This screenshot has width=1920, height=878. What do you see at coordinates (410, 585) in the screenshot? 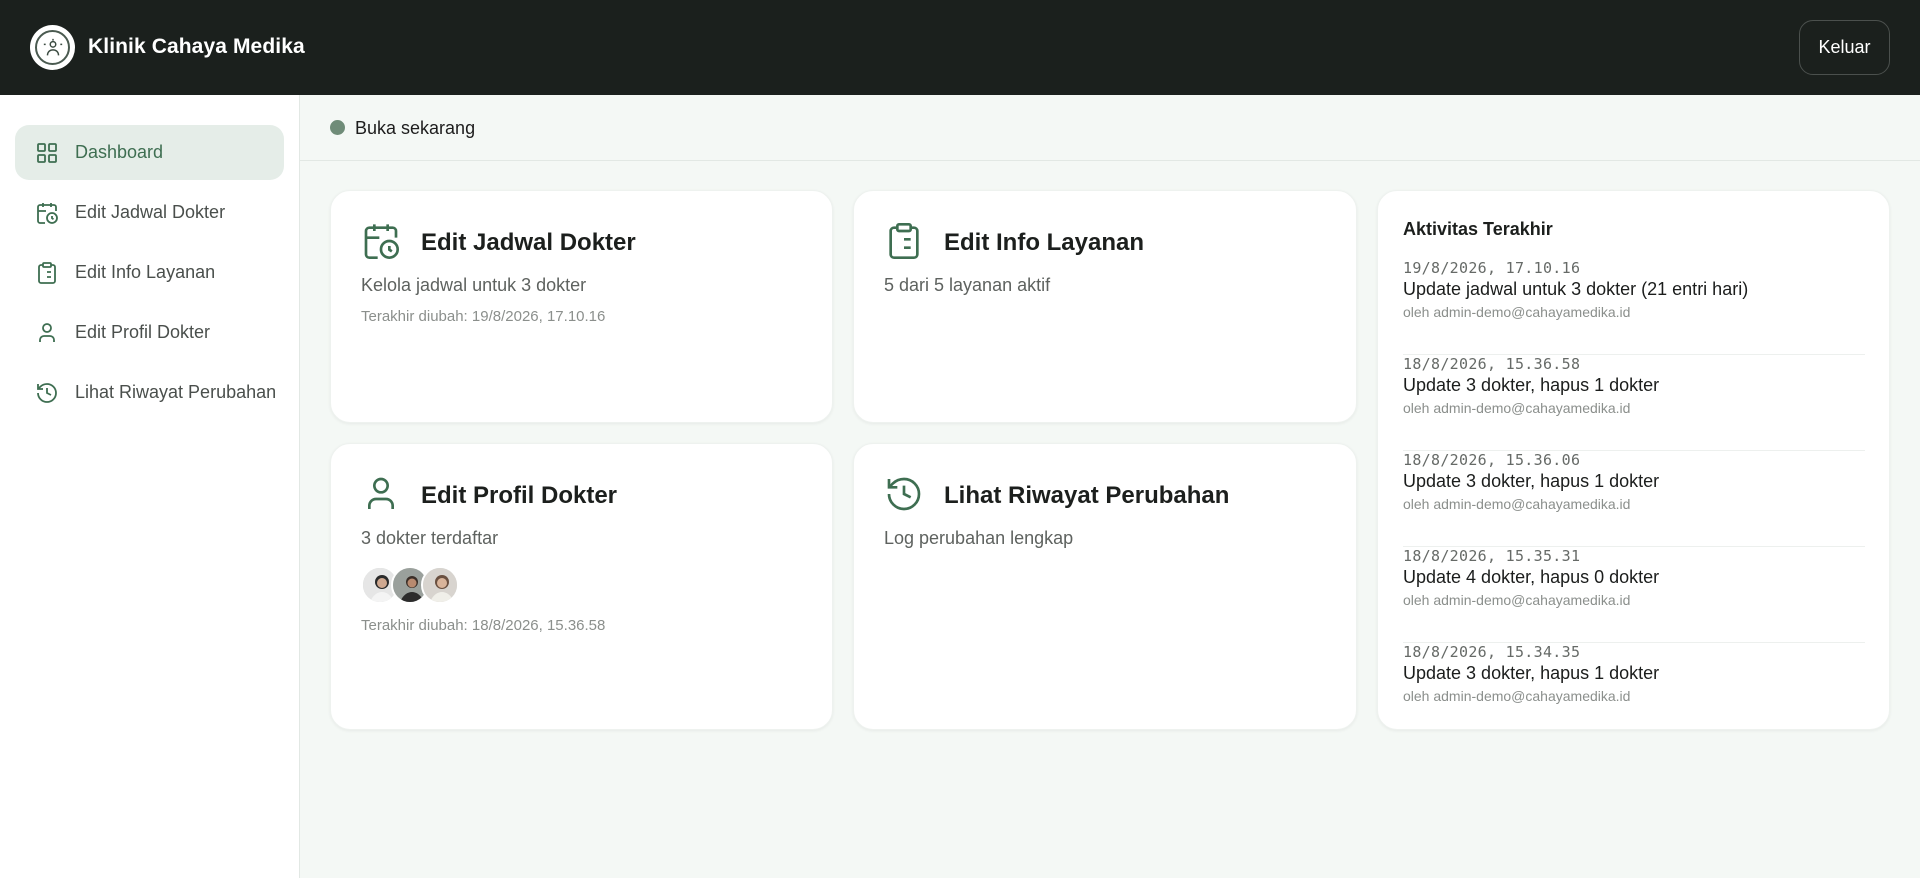
I see `doctor-avatars` at bounding box center [410, 585].